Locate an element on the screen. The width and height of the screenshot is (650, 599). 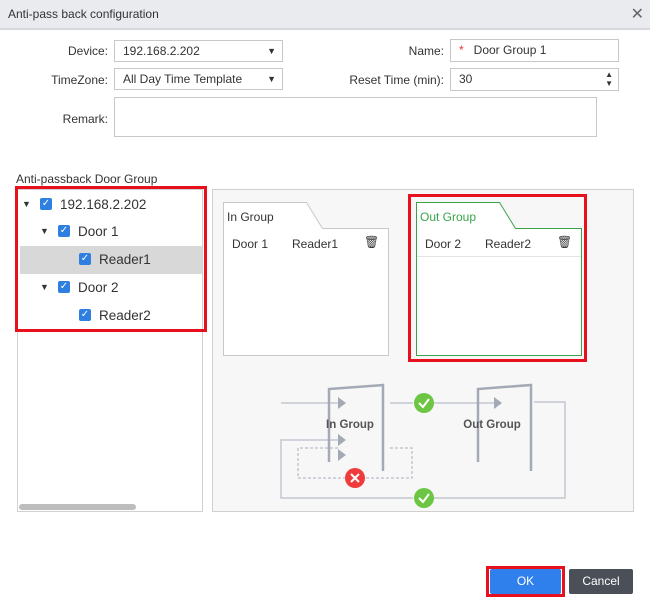
diagram-in-label: In Group is located at coordinates (350, 425).